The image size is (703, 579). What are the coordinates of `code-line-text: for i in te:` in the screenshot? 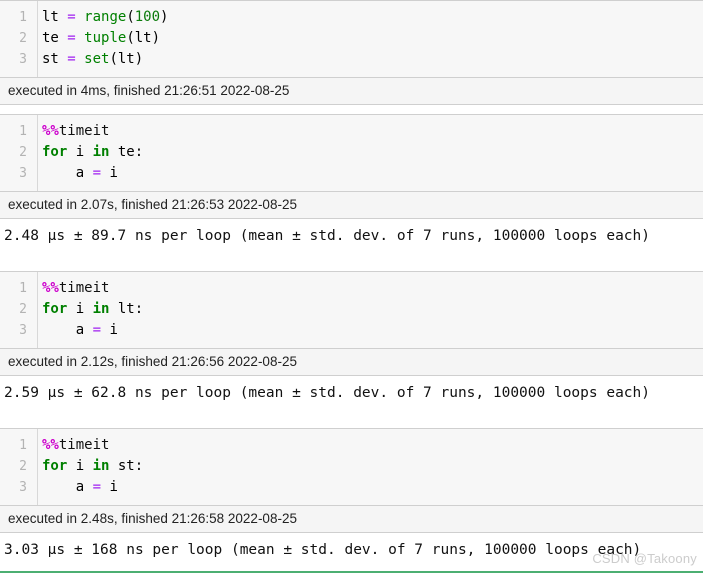 It's located at (367, 152).